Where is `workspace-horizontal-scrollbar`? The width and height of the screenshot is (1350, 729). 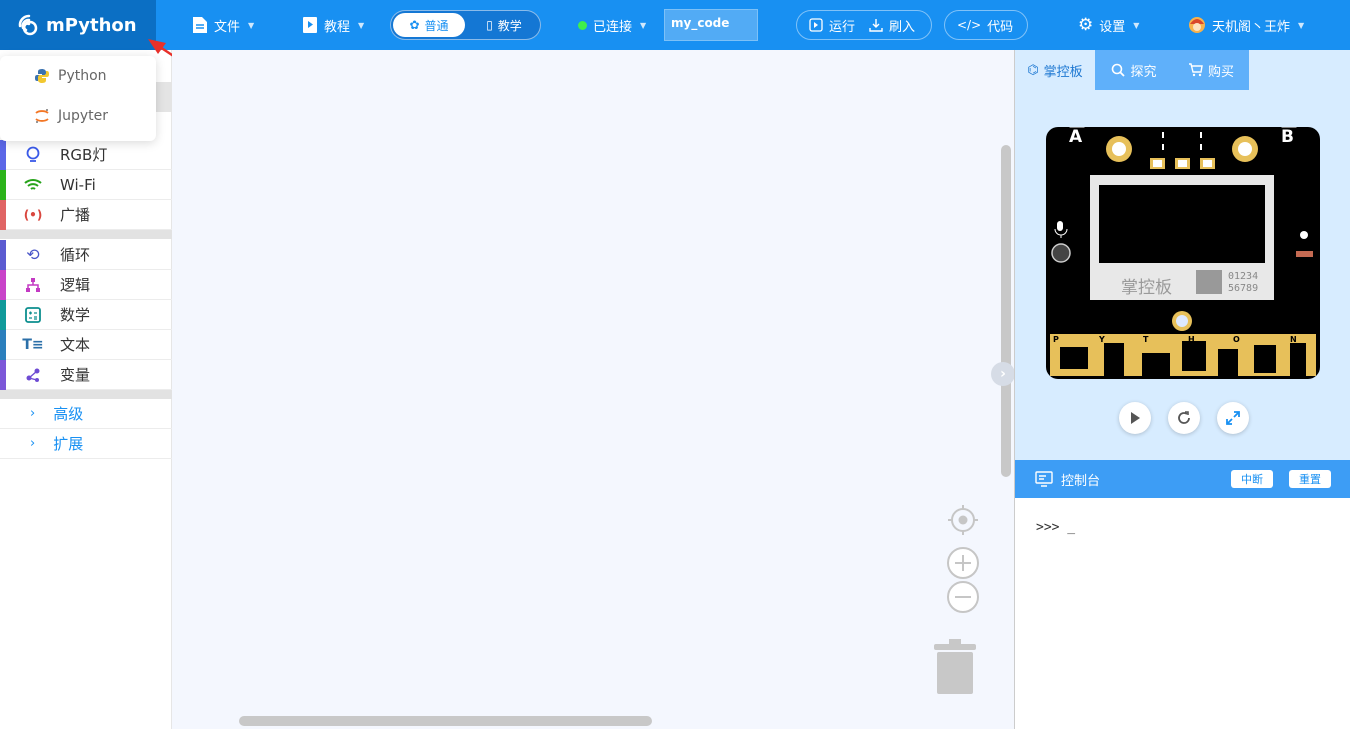
workspace-horizontal-scrollbar is located at coordinates (445, 721).